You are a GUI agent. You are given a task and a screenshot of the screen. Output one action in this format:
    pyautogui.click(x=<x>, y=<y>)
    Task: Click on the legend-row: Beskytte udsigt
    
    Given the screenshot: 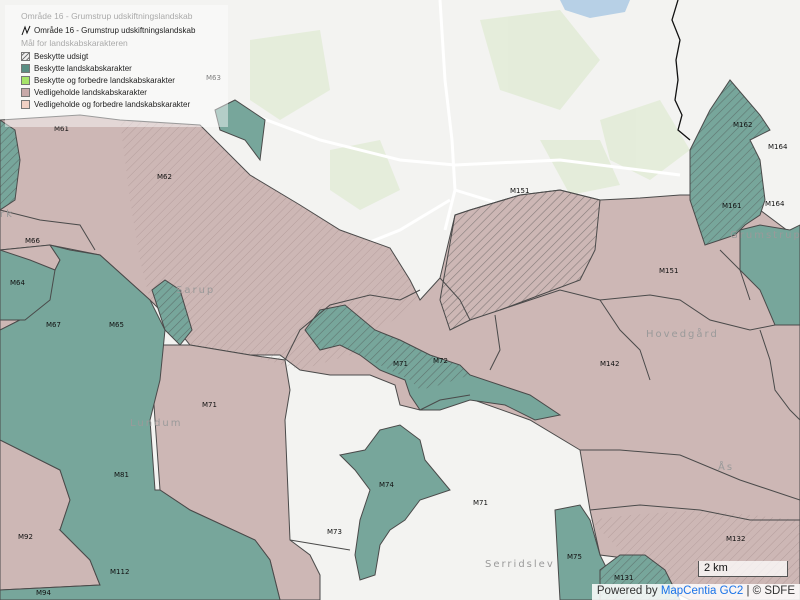 What is the action you would take?
    pyautogui.click(x=124, y=56)
    